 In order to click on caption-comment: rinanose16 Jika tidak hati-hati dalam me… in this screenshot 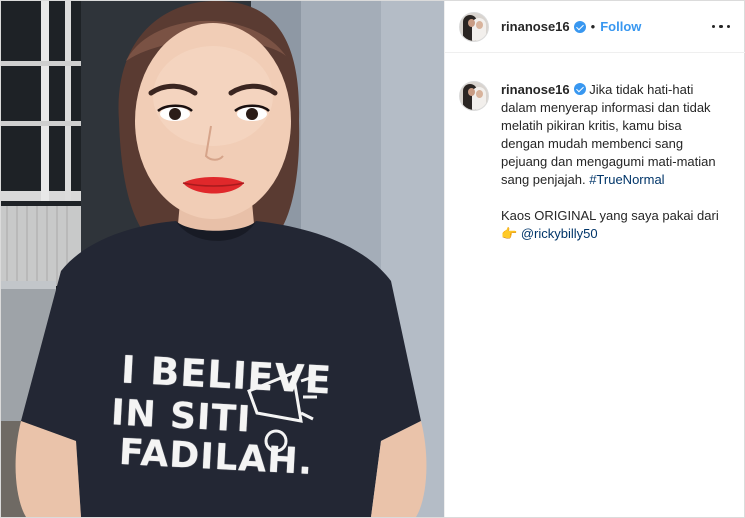, I will do `click(595, 148)`.